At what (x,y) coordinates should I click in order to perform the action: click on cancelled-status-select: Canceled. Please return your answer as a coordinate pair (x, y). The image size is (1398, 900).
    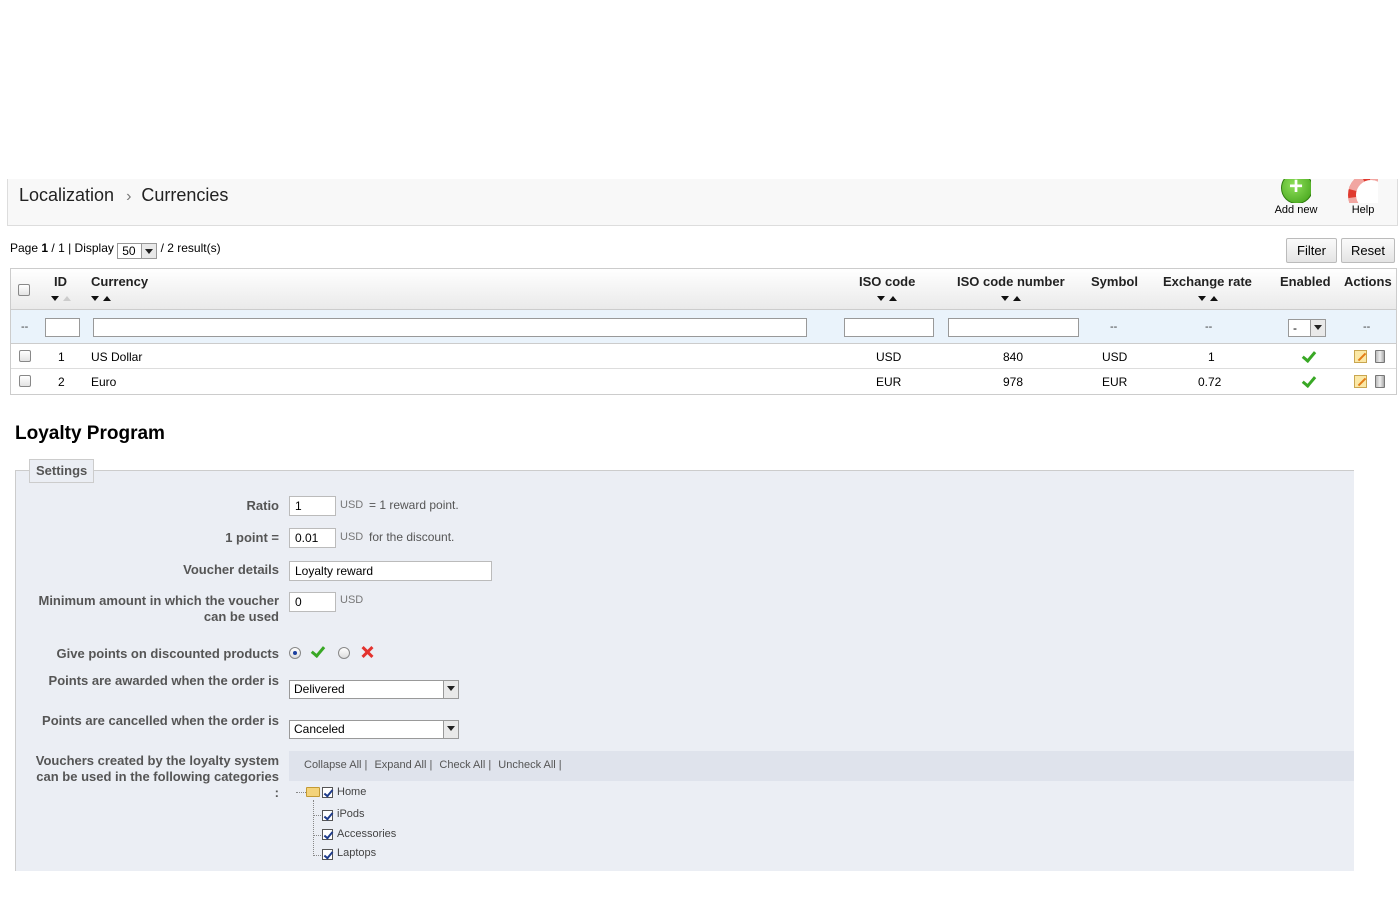
    Looking at the image, I should click on (374, 729).